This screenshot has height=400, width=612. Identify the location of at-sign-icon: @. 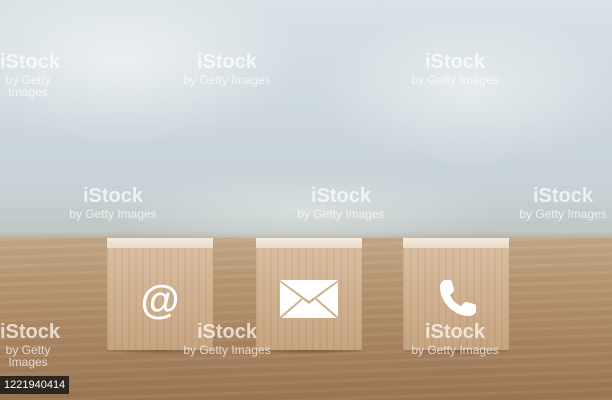
(160, 300).